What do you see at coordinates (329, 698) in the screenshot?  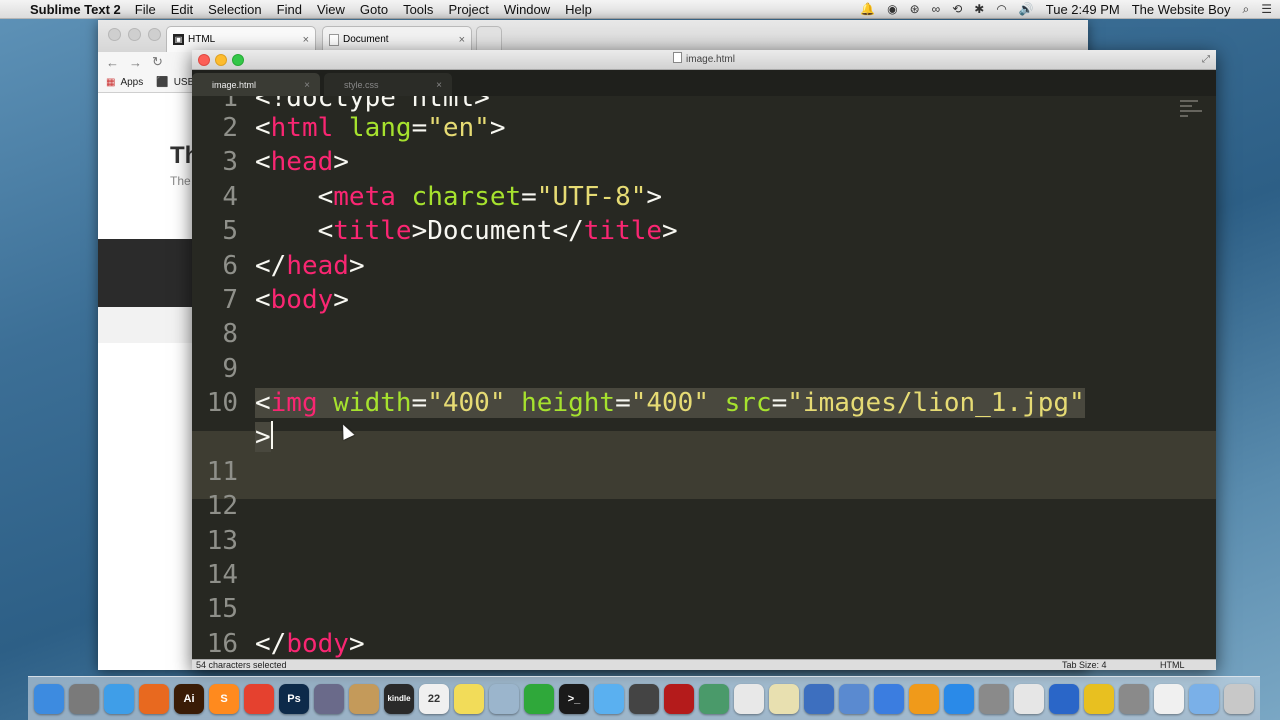 I see `stamp-icon` at bounding box center [329, 698].